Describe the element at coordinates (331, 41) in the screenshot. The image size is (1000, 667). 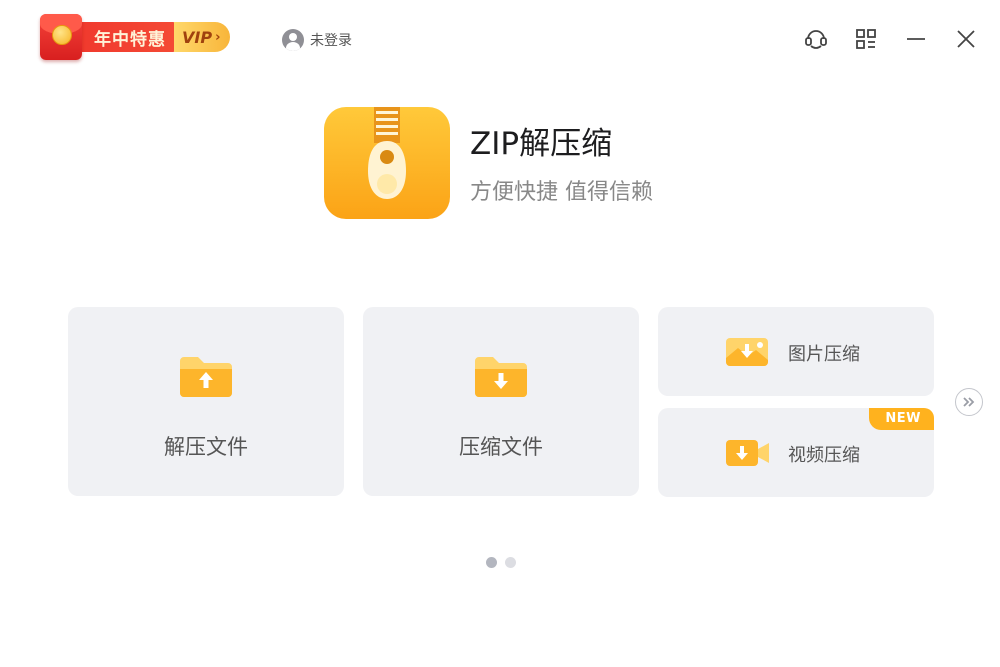
I see `user-status-label: 未登录` at that location.